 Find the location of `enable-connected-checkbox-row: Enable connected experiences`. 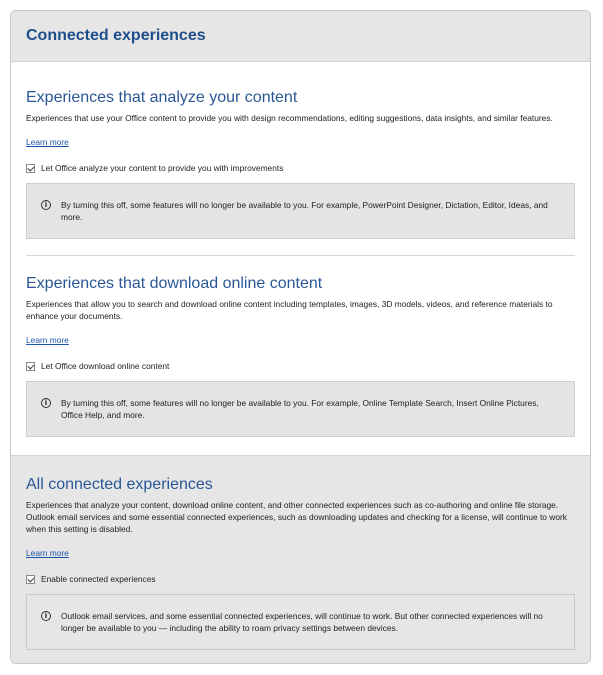

enable-connected-checkbox-row: Enable connected experiences is located at coordinates (300, 579).